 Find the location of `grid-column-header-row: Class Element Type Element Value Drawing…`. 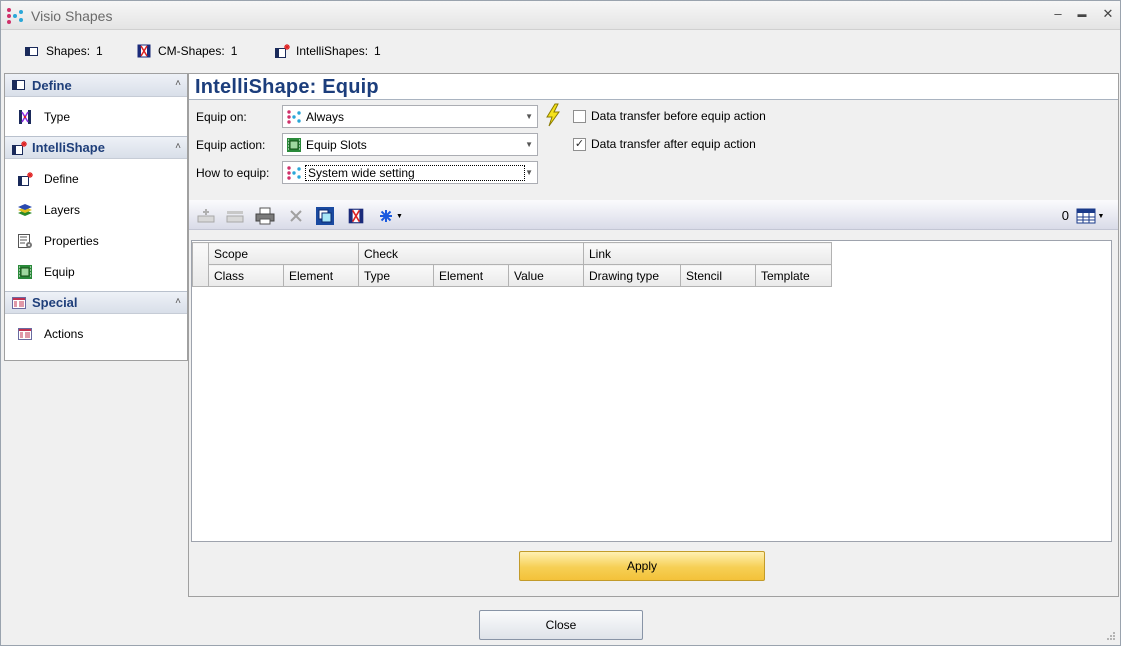

grid-column-header-row: Class Element Type Element Value Drawing… is located at coordinates (512, 275).